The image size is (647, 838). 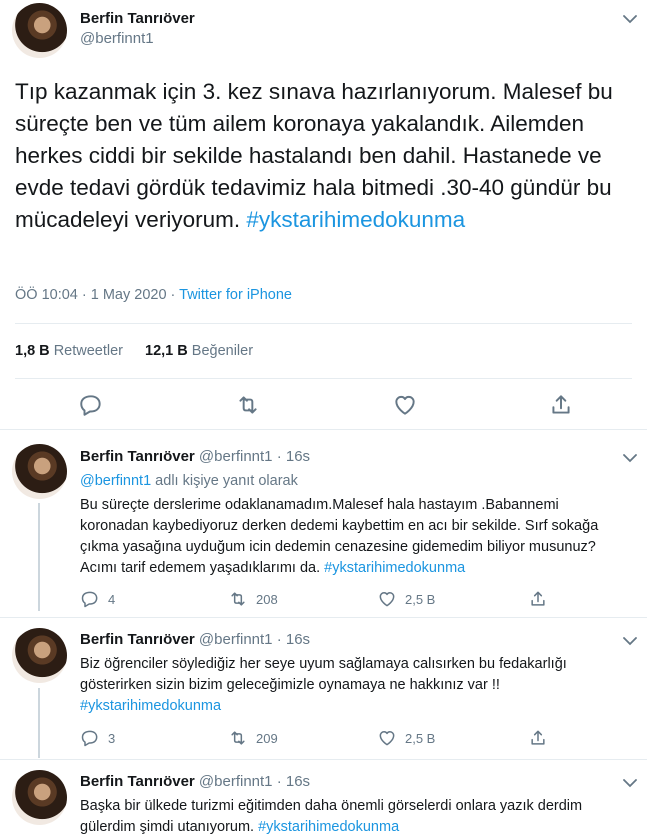 What do you see at coordinates (235, 295) in the screenshot?
I see `tweet-source: Twitter for iPhone` at bounding box center [235, 295].